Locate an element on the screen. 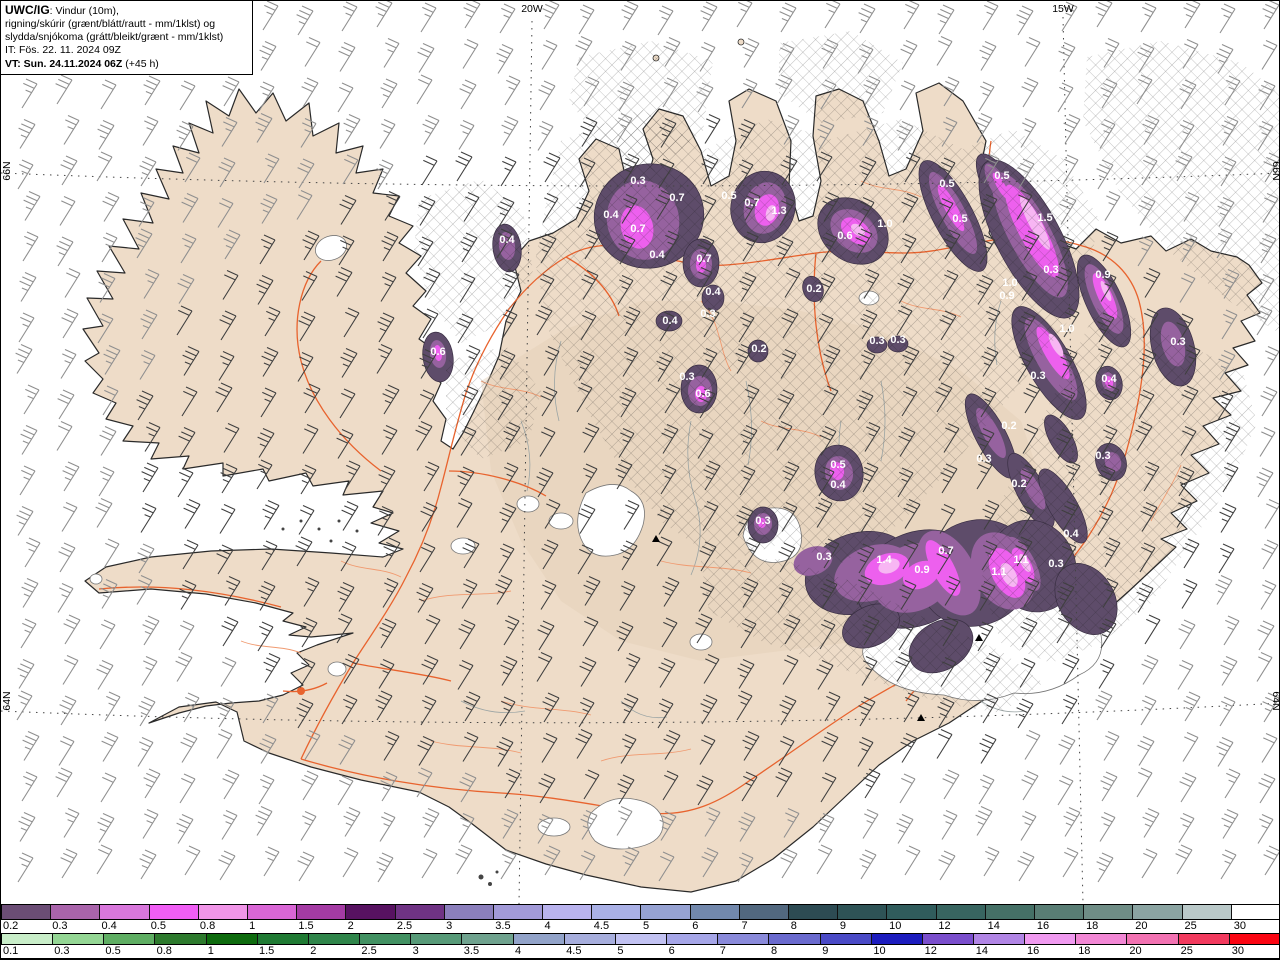 The height and width of the screenshot is (960, 1280). coordinate-label: 64N is located at coordinates (1275, 700).